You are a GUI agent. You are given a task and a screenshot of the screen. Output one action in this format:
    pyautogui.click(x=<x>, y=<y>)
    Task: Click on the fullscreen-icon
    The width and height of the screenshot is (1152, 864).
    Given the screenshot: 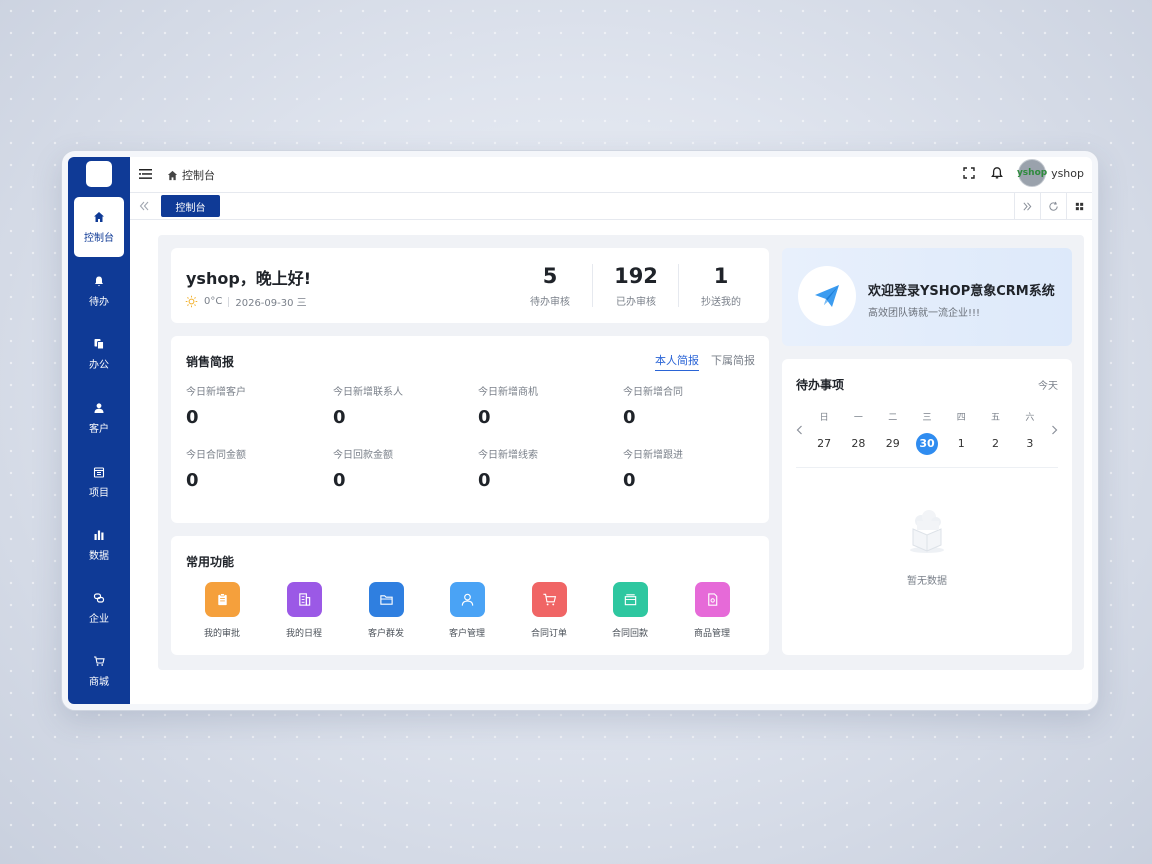 What is the action you would take?
    pyautogui.click(x=969, y=173)
    